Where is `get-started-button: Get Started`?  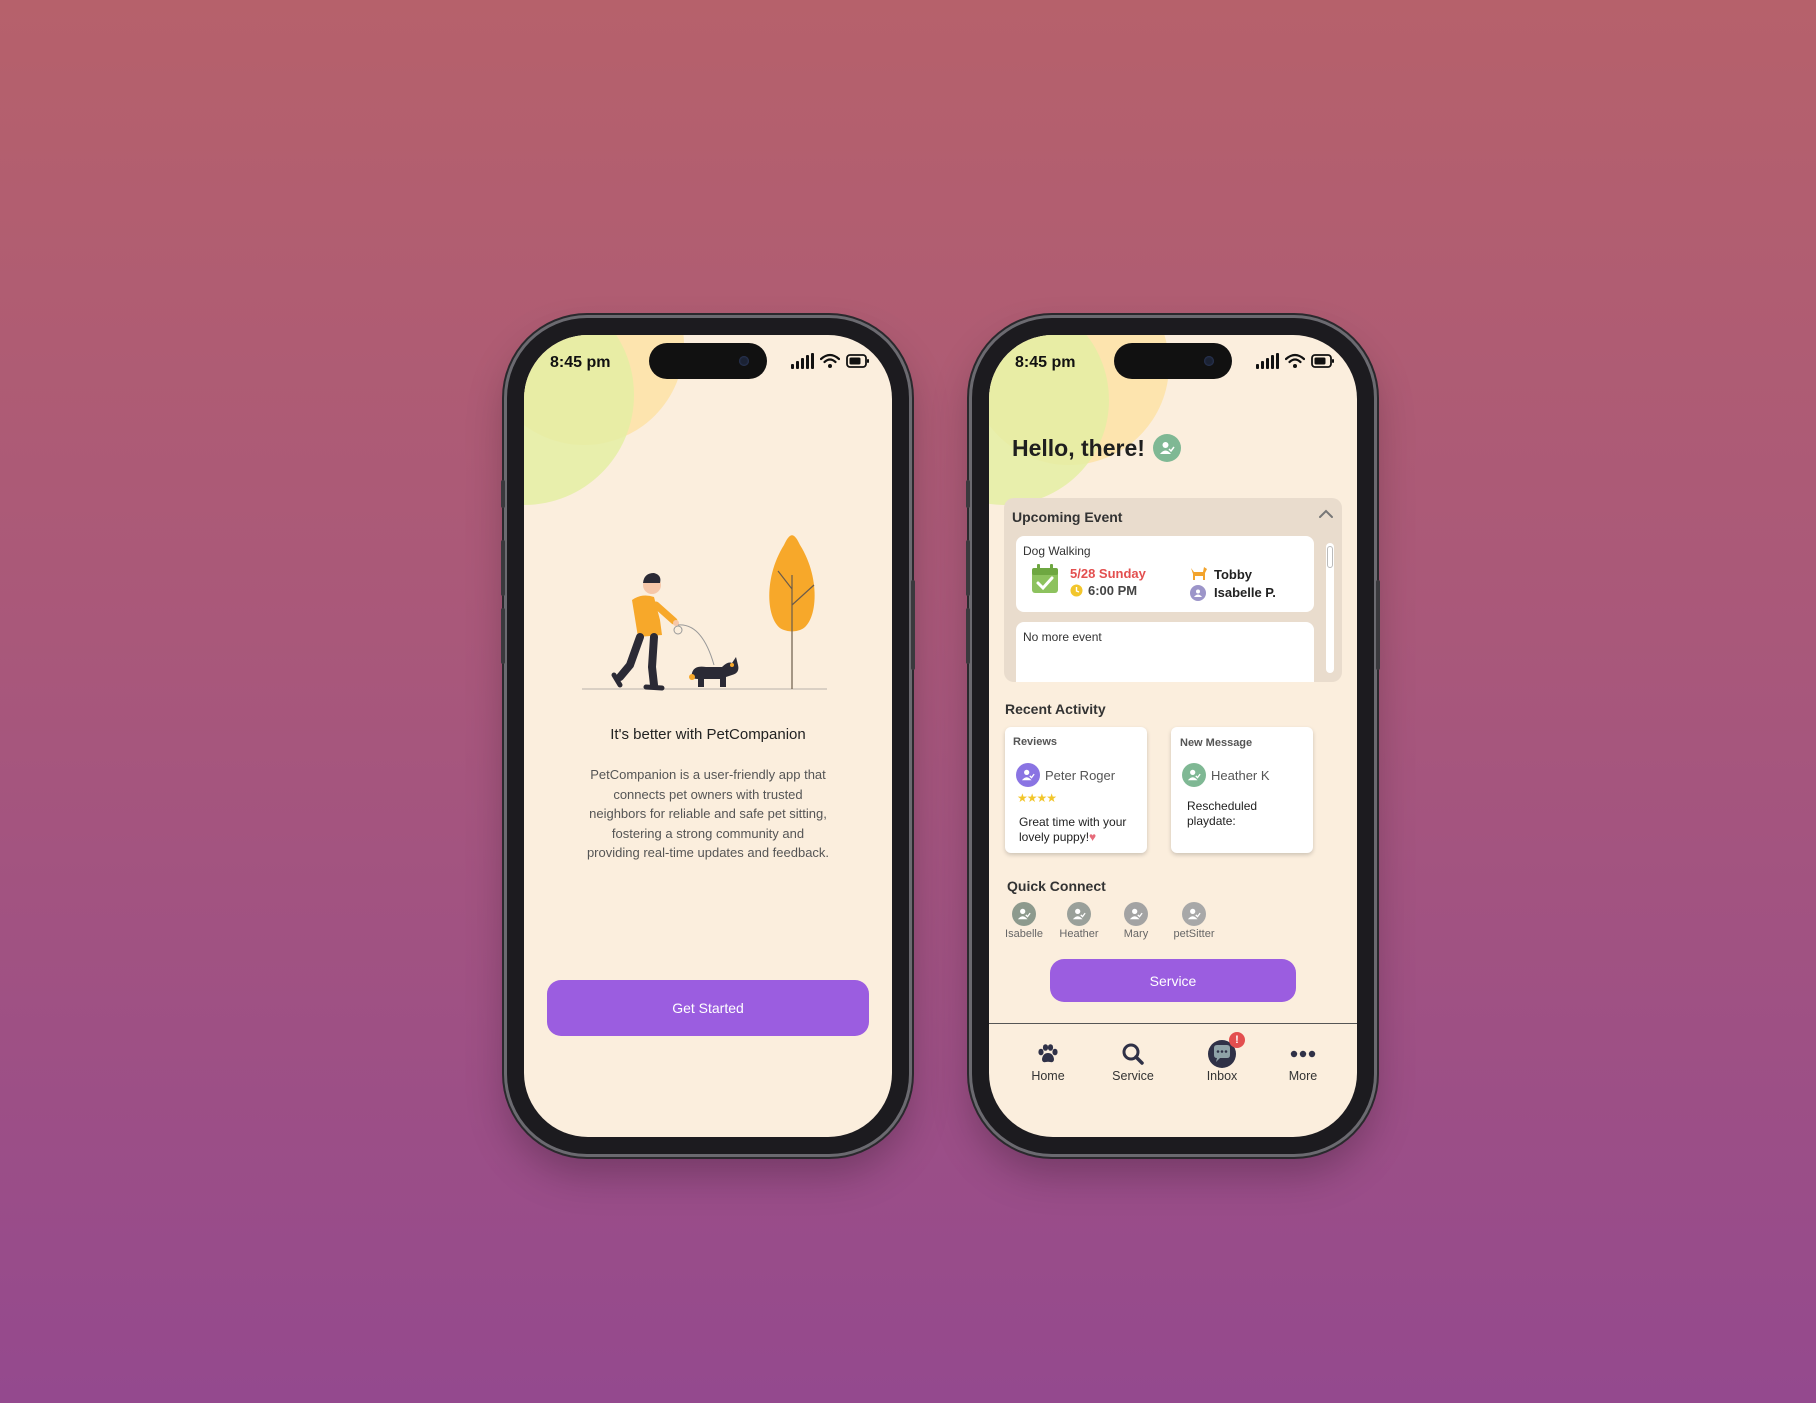
get-started-button: Get Started is located at coordinates (708, 1008).